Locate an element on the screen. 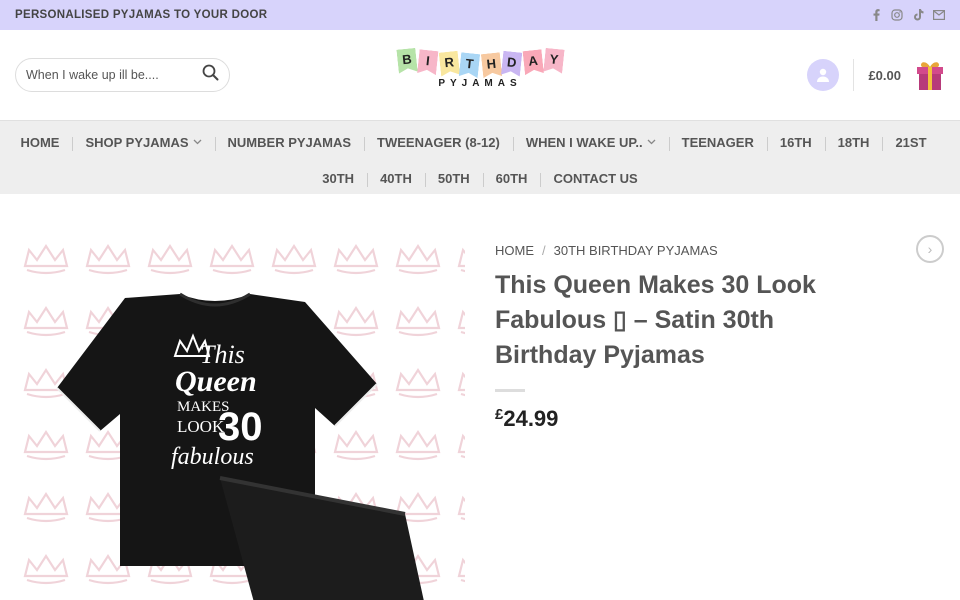 This screenshot has height=600, width=960. nav-item-60th: 60TH is located at coordinates (511, 178).